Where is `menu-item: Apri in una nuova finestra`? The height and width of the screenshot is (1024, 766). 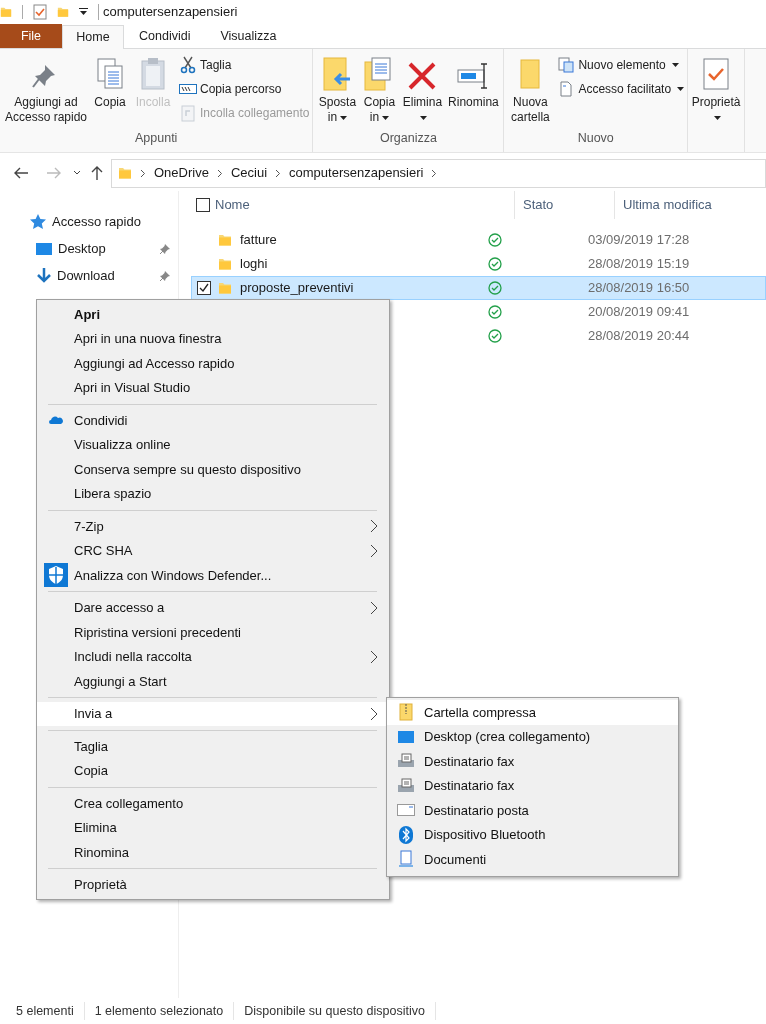 menu-item: Apri in una nuova finestra is located at coordinates (213, 338).